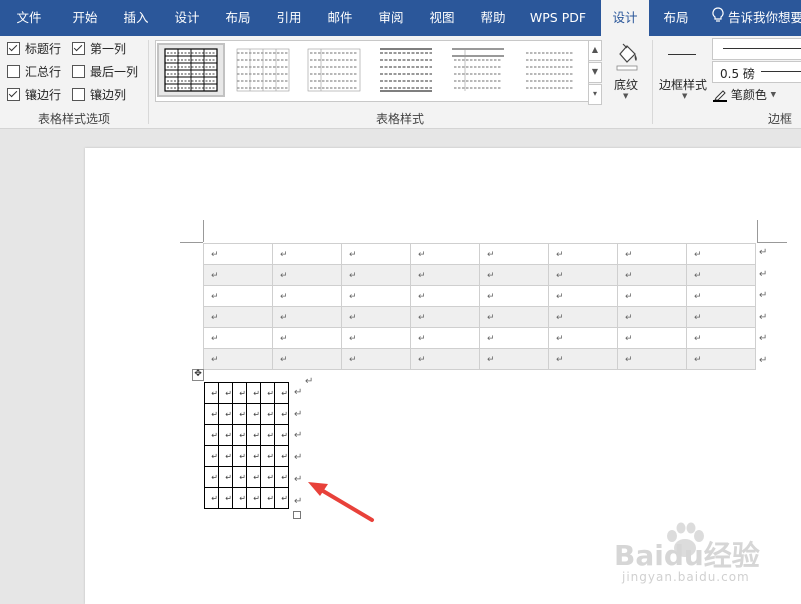 This screenshot has width=801, height=604. What do you see at coordinates (683, 84) in the screenshot?
I see `border-styles-button: 边框样式` at bounding box center [683, 84].